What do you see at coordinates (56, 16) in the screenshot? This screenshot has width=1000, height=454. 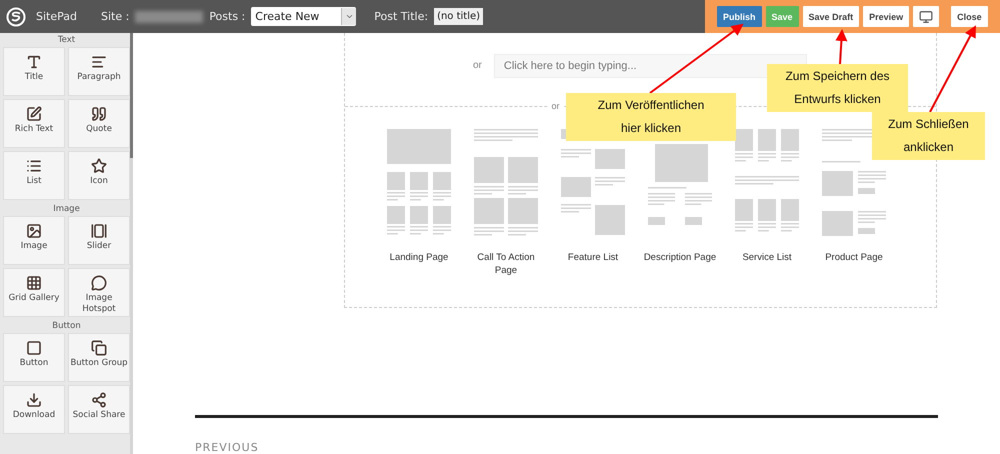 I see `brand-name: SitePad` at bounding box center [56, 16].